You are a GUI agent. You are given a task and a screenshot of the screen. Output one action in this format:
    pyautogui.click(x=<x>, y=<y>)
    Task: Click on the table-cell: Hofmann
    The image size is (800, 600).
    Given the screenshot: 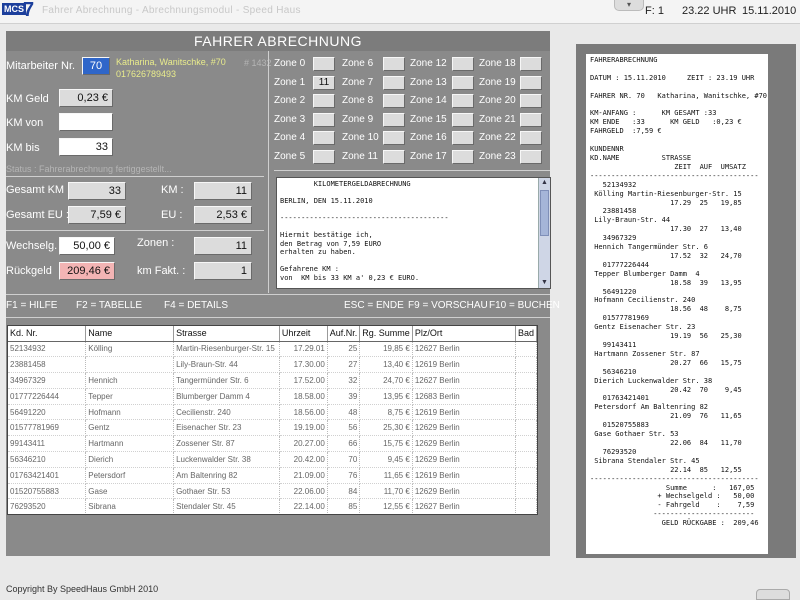 What is the action you would take?
    pyautogui.click(x=130, y=412)
    